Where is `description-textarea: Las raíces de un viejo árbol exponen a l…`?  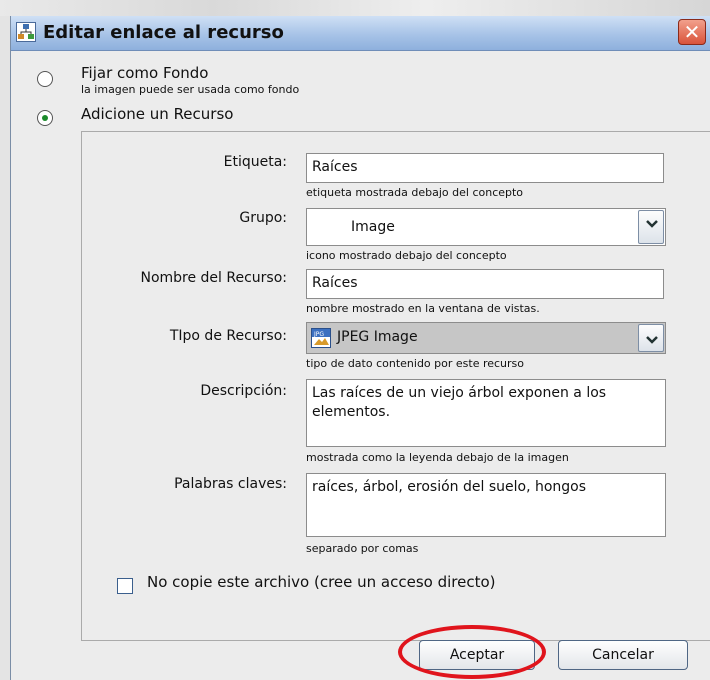
description-textarea: Las raíces de un viejo árbol exponen a l… is located at coordinates (486, 413).